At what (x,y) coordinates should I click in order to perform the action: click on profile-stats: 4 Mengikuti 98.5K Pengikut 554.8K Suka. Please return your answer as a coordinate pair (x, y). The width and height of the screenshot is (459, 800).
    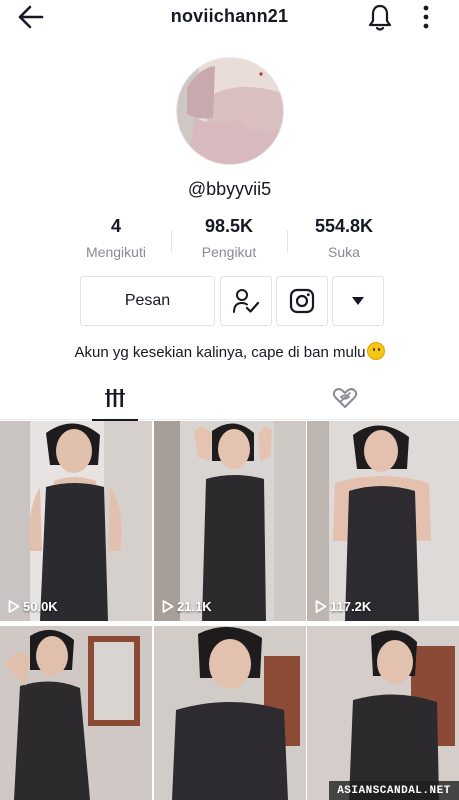
    Looking at the image, I should click on (229, 240).